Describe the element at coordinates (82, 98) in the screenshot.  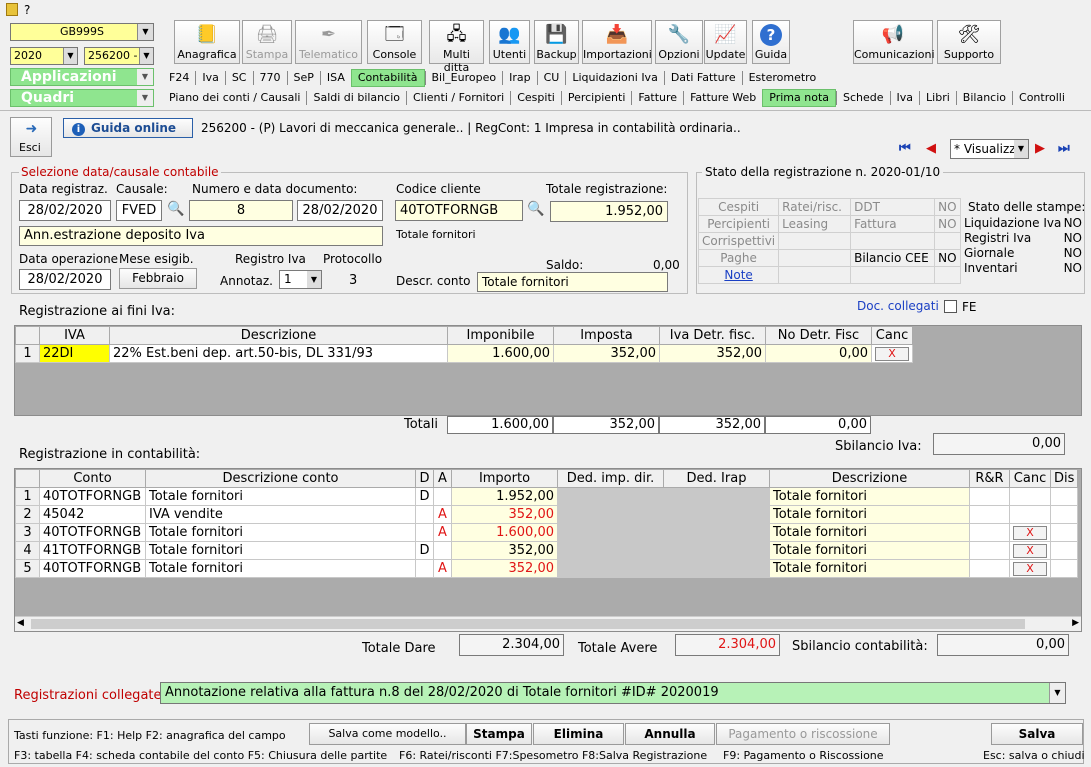
I see `quadri-select: Quadri ▼` at that location.